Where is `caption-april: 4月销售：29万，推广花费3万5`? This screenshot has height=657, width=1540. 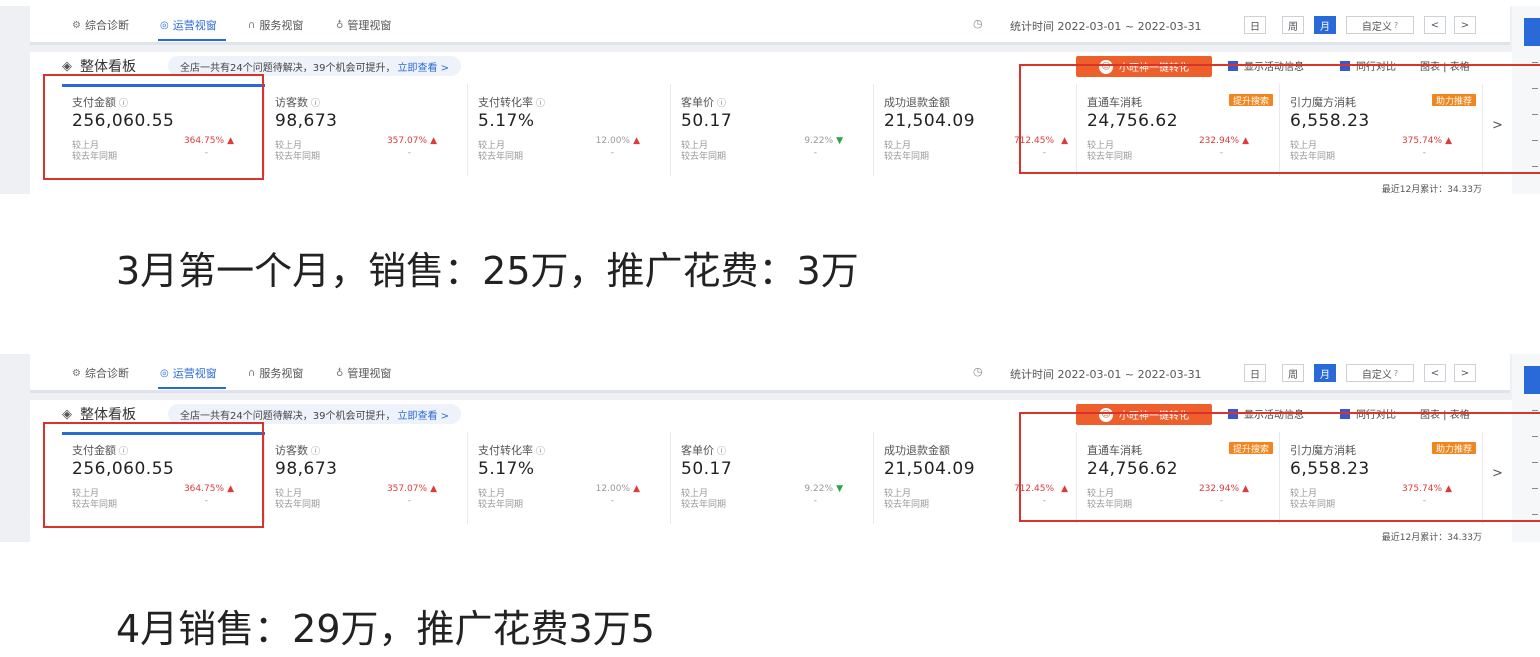
caption-april: 4月销售：29万，推广花费3万5 is located at coordinates (385, 629).